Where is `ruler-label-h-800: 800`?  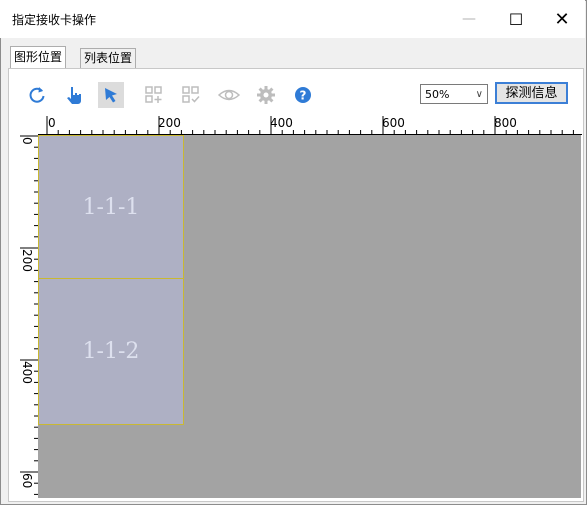 ruler-label-h-800: 800 is located at coordinates (505, 123).